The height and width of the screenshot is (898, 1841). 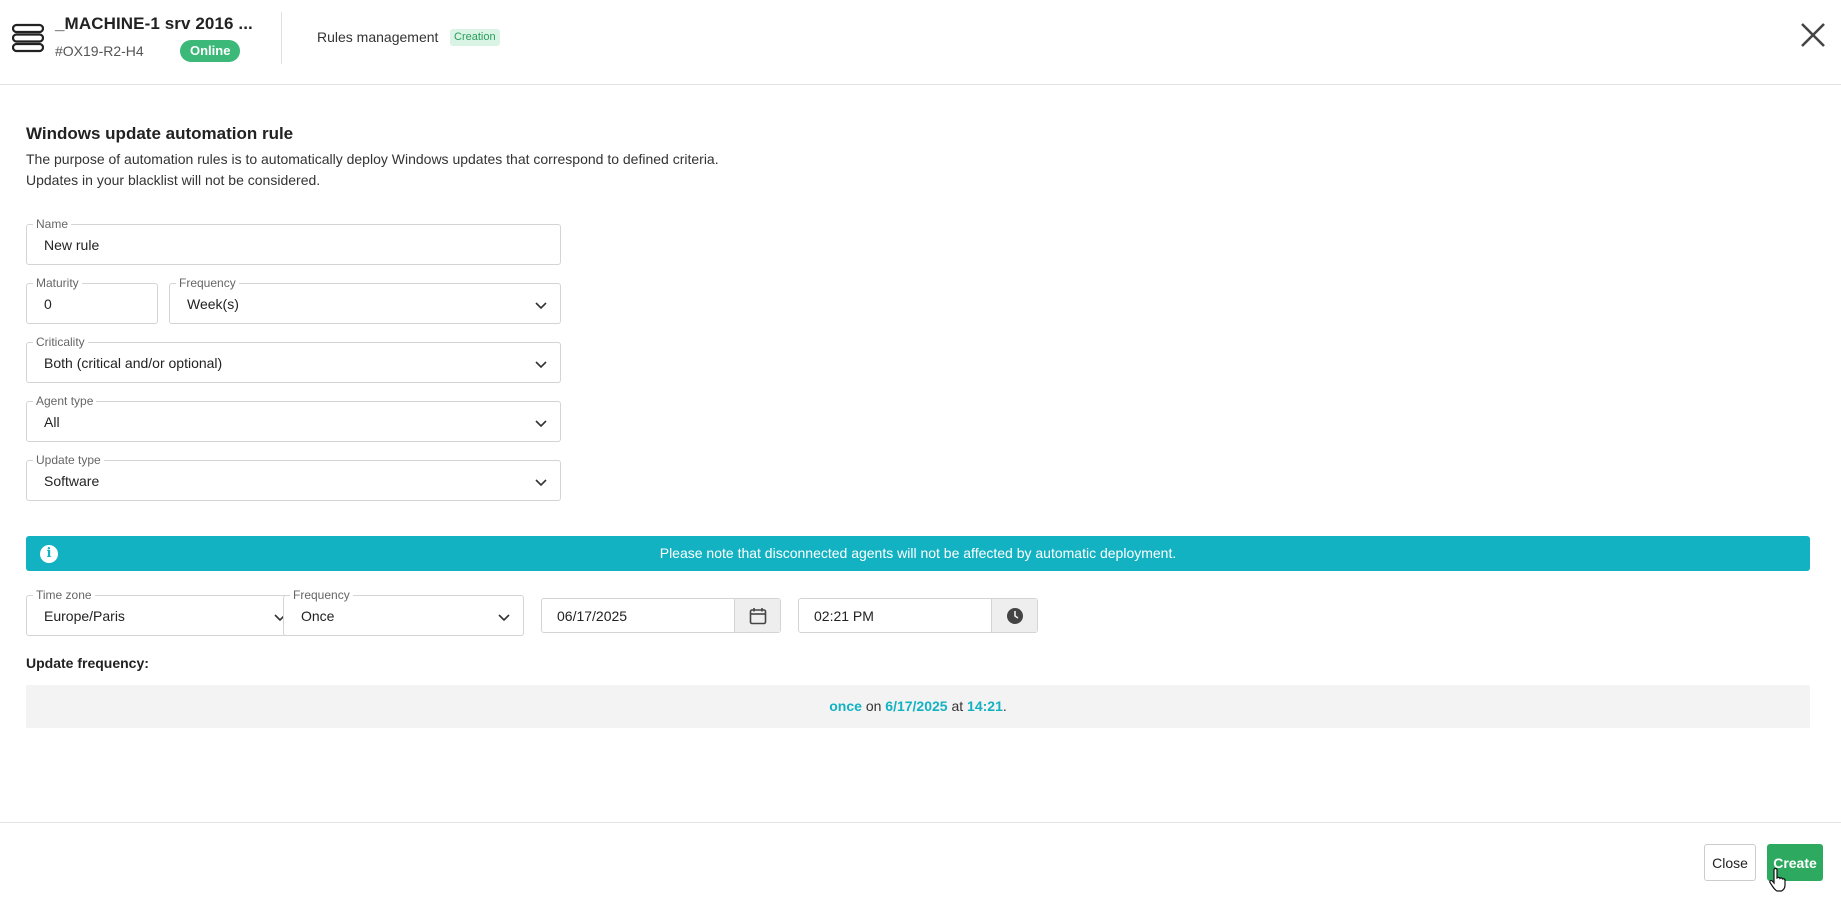 What do you see at coordinates (318, 616) in the screenshot?
I see `schedule-frequency-value: Once` at bounding box center [318, 616].